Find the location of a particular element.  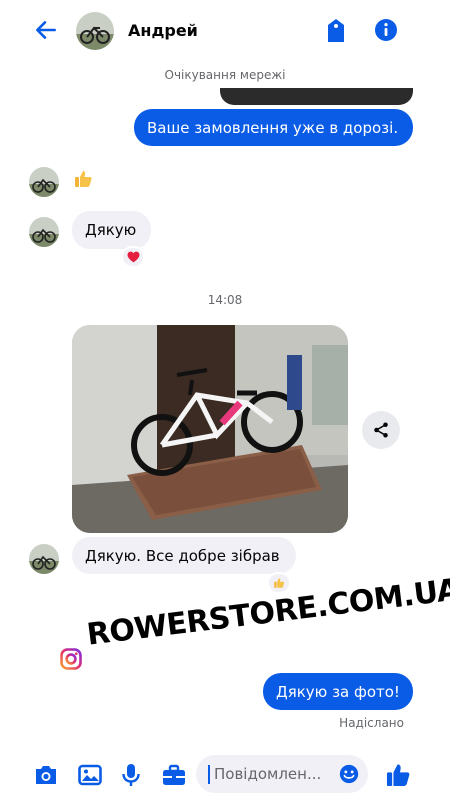

outgoing-message: Ваше замовлення уже в дорозі. is located at coordinates (273, 127).